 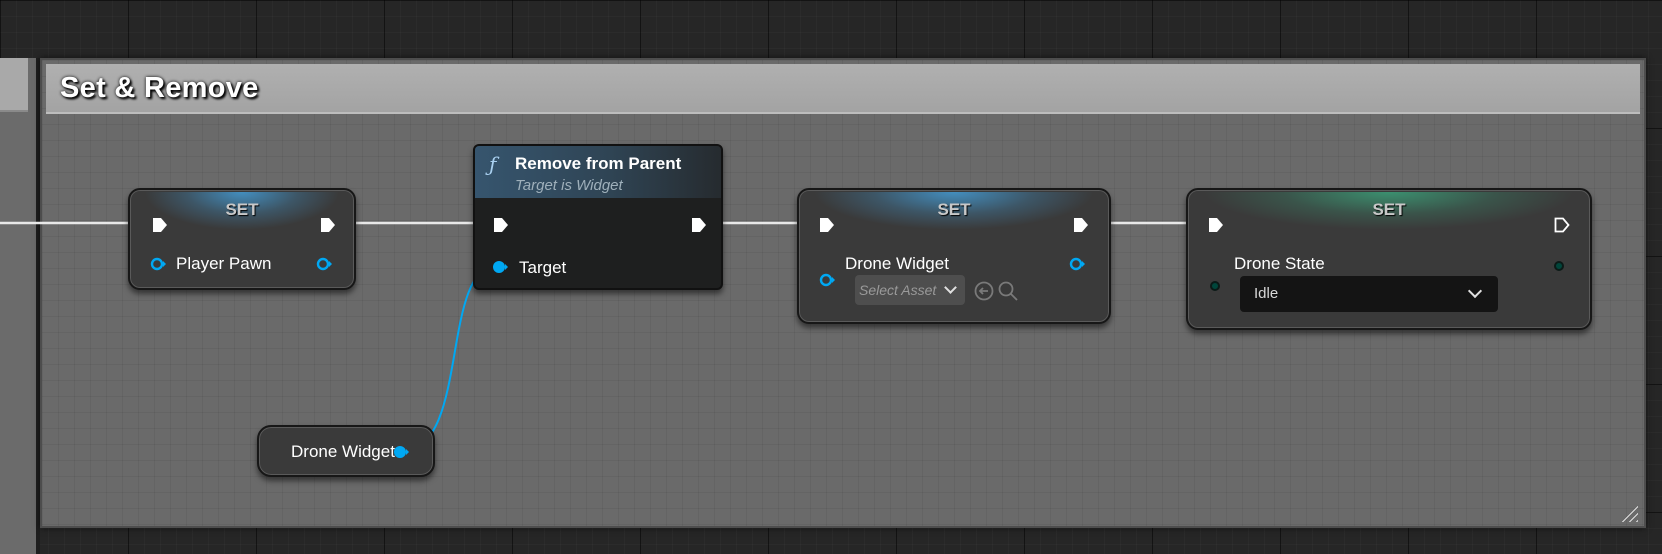 I want to click on variable-label: Drone Widget, so click(x=897, y=263).